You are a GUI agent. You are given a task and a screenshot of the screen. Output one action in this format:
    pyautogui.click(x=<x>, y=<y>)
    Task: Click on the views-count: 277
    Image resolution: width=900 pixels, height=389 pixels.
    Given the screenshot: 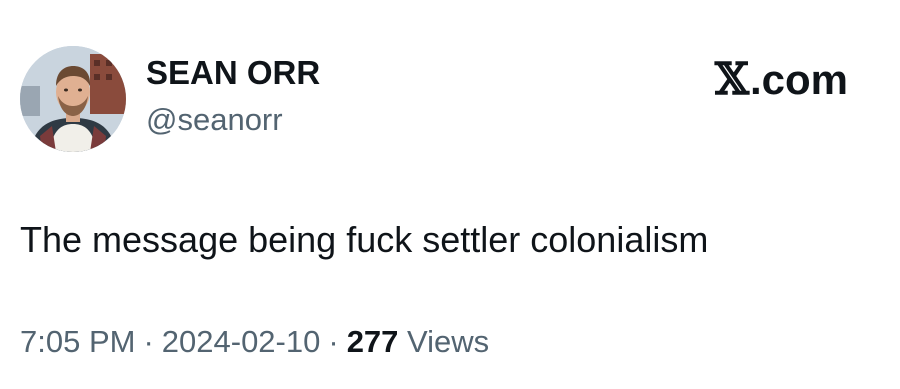 What is the action you would take?
    pyautogui.click(x=373, y=341)
    